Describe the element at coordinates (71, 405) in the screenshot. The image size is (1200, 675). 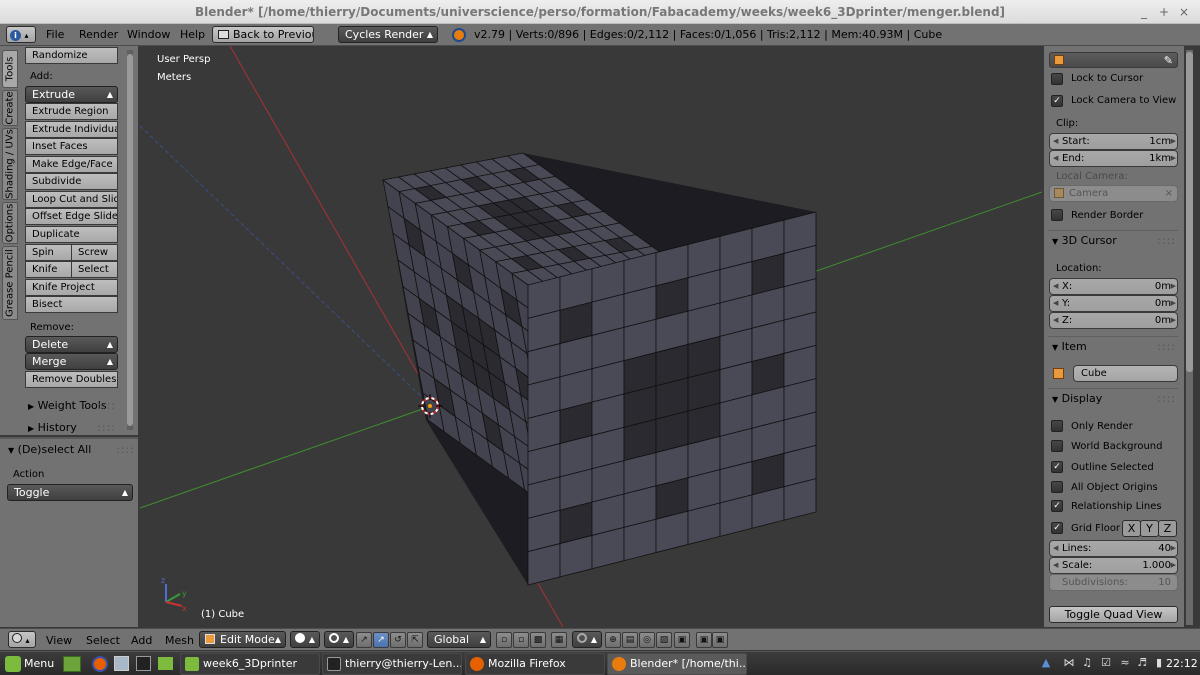
I see `weight-tools-section: ▶ Weight Tools ::::` at that location.